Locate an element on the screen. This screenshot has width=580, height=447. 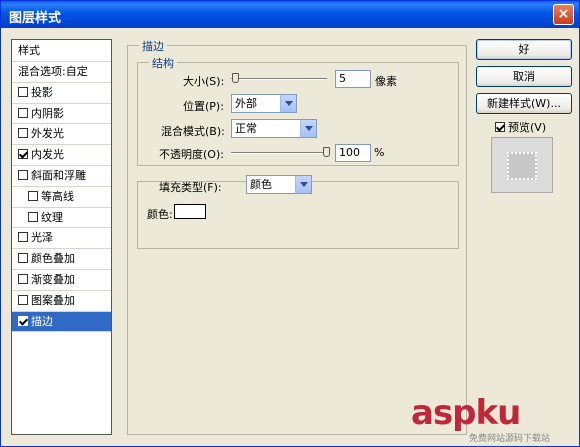
style-preview-thumbnail is located at coordinates (522, 165).